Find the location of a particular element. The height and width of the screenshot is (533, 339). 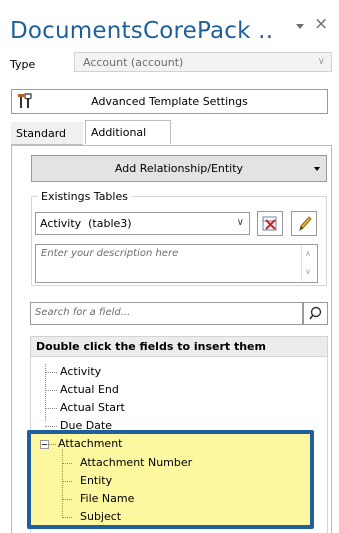

description-scrollbar: ∧ ∨ is located at coordinates (309, 263).